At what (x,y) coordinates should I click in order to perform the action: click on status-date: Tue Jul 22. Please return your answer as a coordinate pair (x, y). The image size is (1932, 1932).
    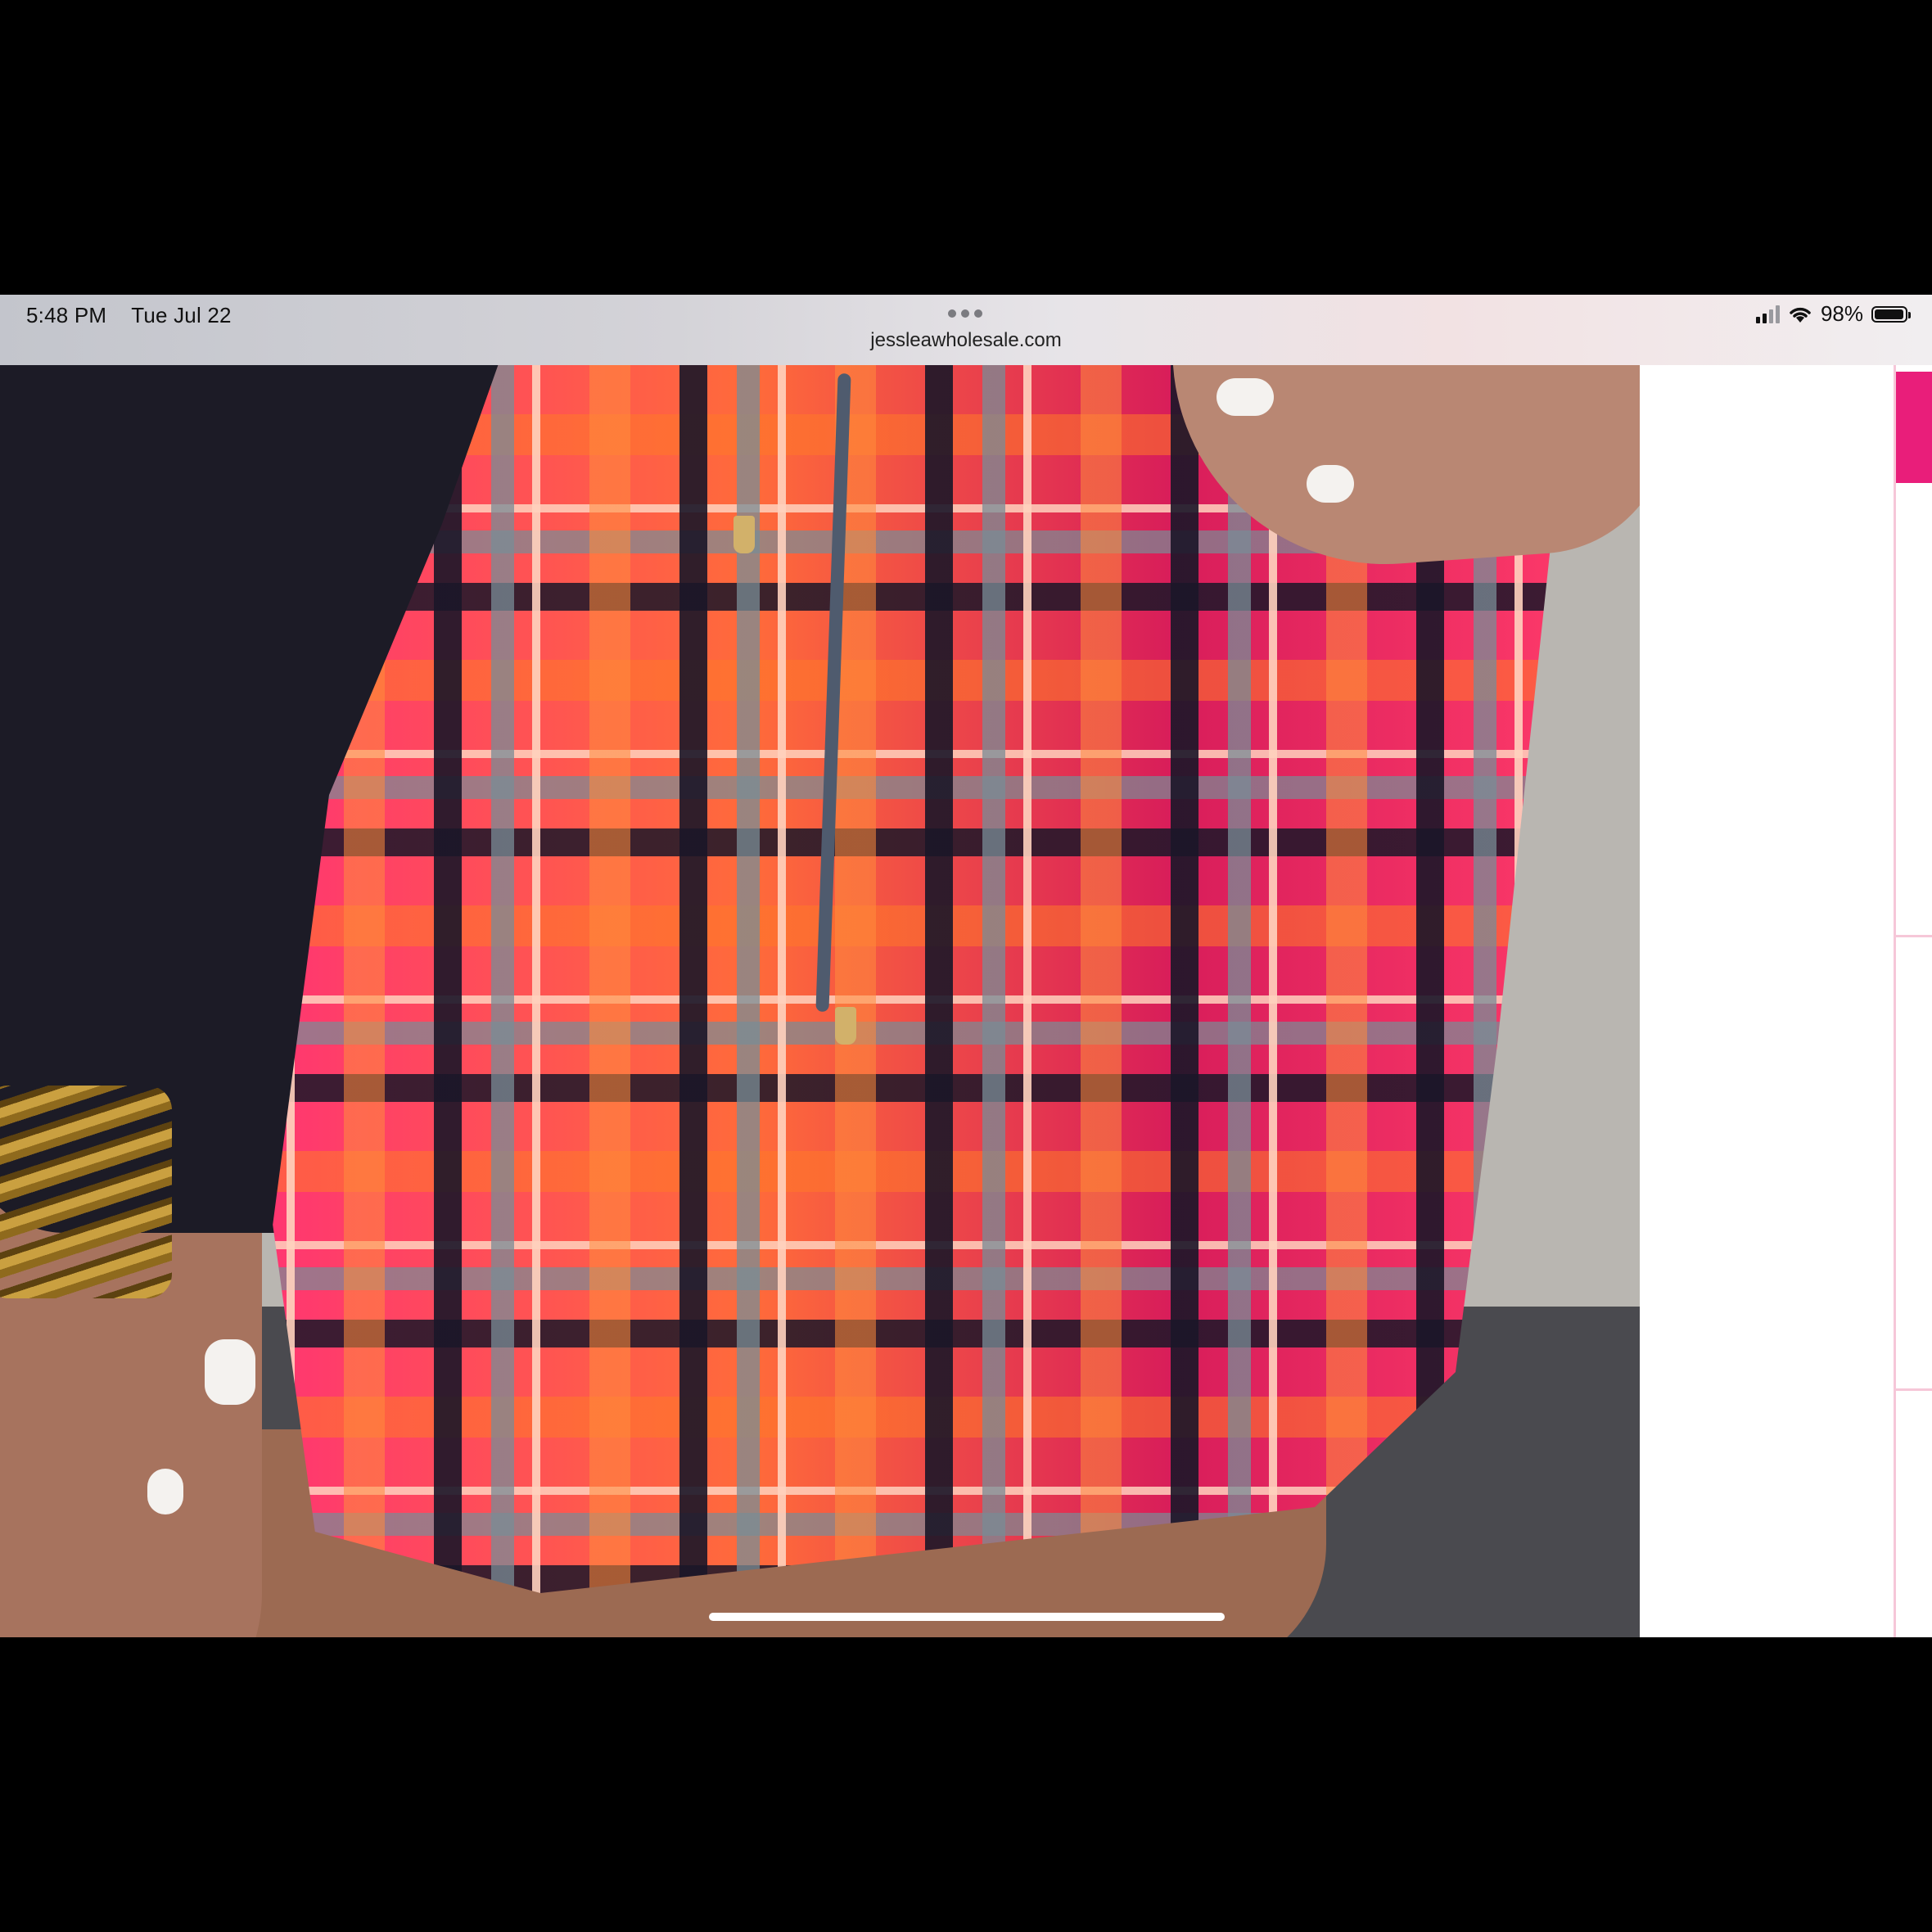
    Looking at the image, I should click on (181, 315).